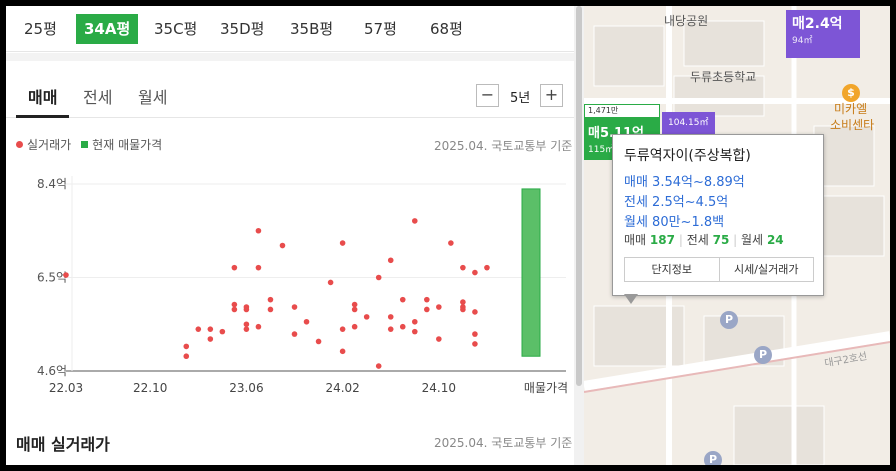 The height and width of the screenshot is (471, 896). What do you see at coordinates (687, 156) in the screenshot?
I see `popup-title: 두류역자이(주상복합)` at bounding box center [687, 156].